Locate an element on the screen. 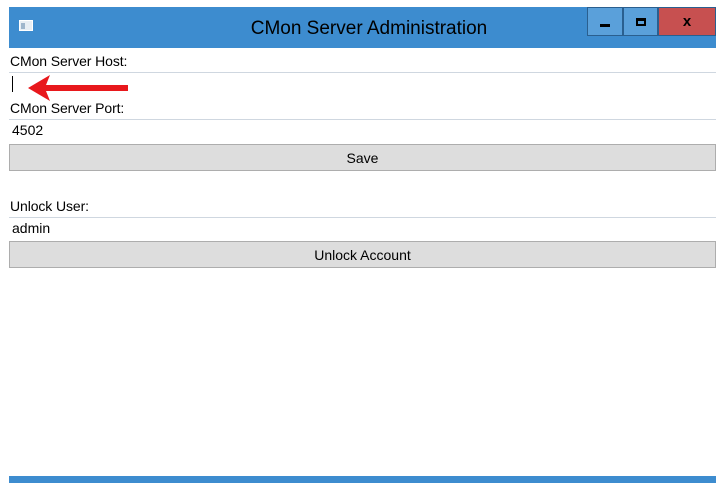 The width and height of the screenshot is (716, 483). close-button: x is located at coordinates (687, 21).